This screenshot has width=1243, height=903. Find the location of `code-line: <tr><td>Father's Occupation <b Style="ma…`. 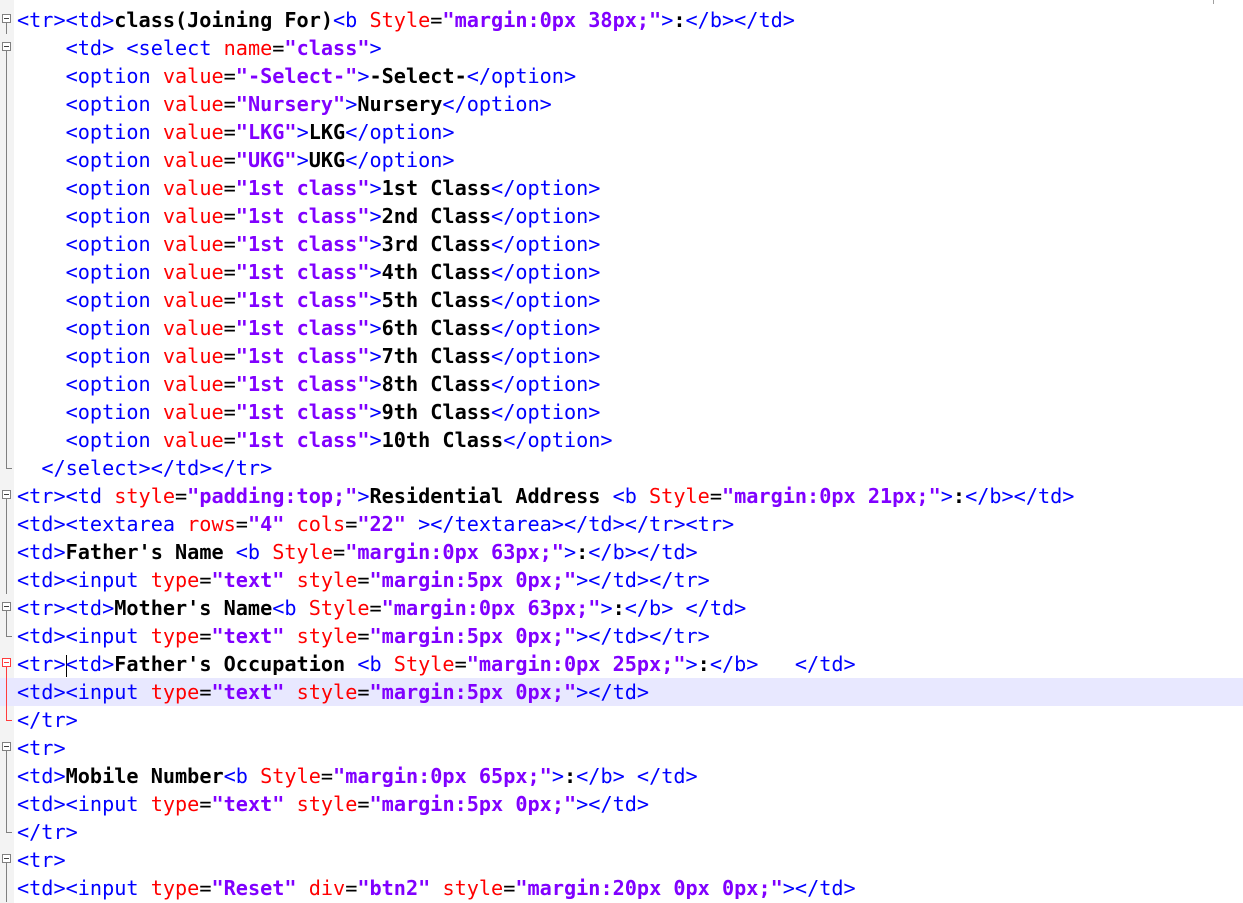

code-line: <tr><td>Father's Occupation <b Style="ma… is located at coordinates (621, 664).